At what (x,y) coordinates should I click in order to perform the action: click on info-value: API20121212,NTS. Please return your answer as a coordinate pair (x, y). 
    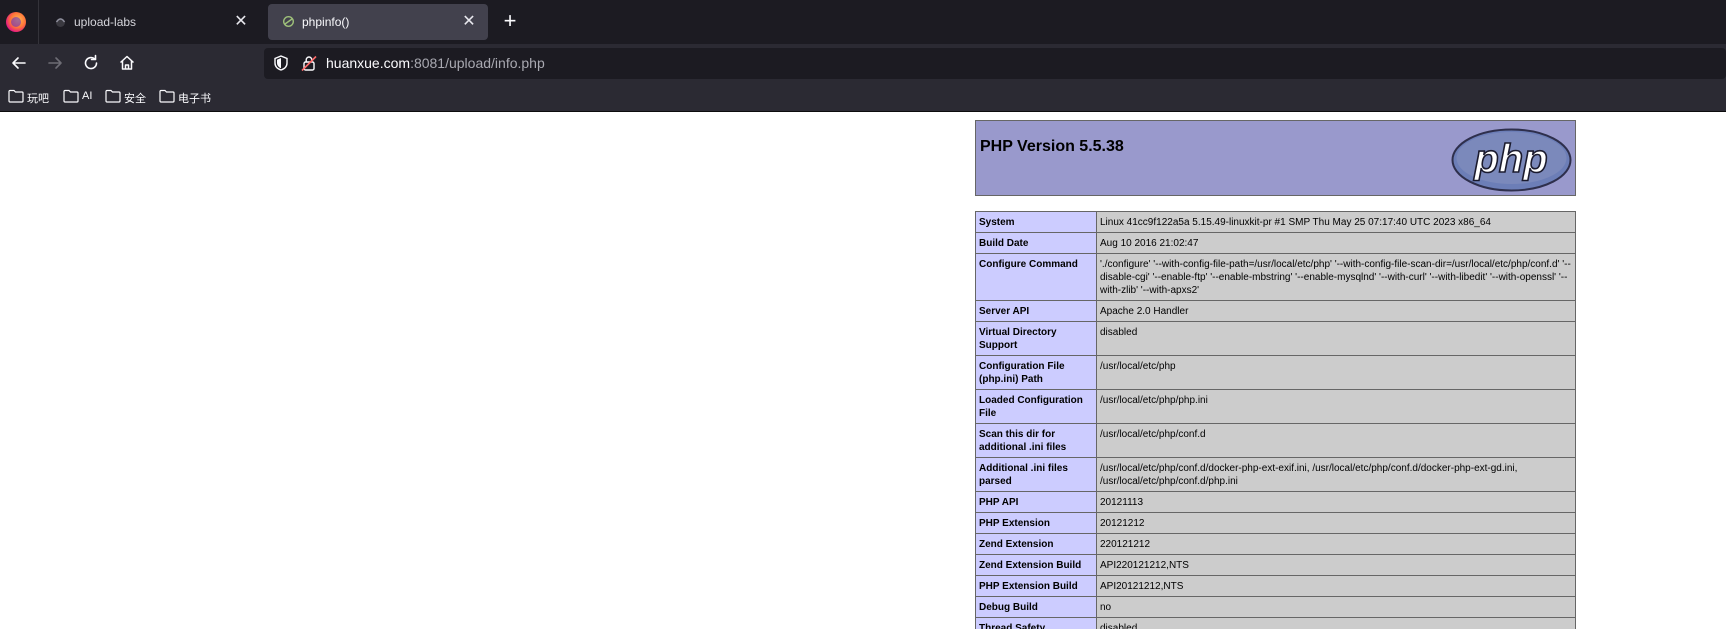
    Looking at the image, I should click on (1336, 586).